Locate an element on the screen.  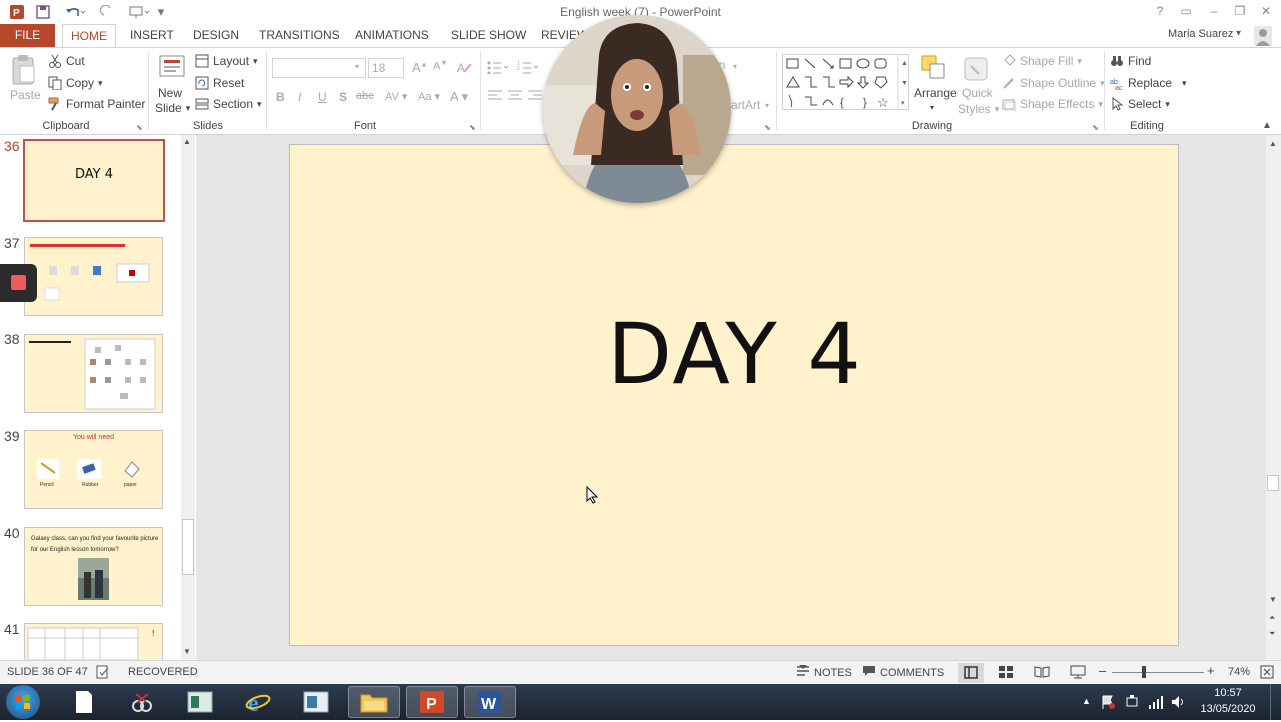
restore-icon: ❐ is located at coordinates (1240, 11).